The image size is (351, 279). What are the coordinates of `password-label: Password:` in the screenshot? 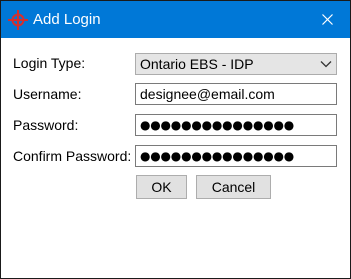 It's located at (46, 125).